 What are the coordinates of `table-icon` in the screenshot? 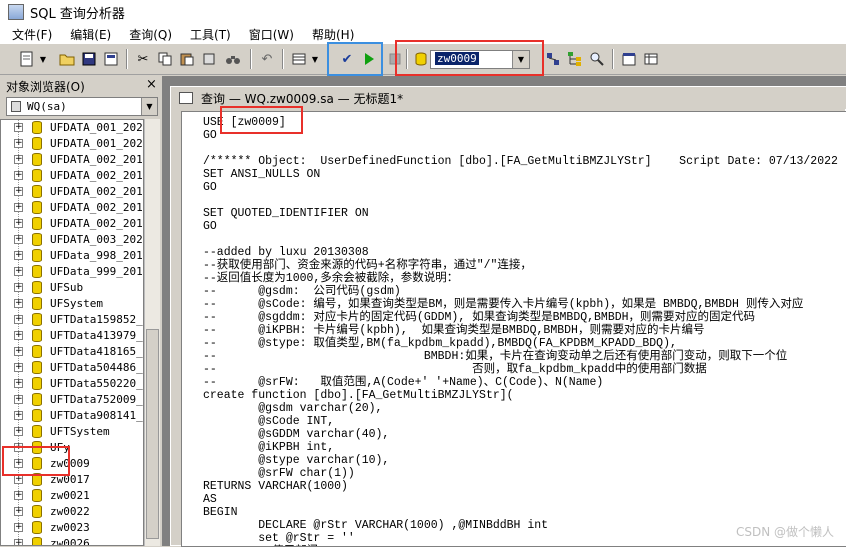 It's located at (651, 59).